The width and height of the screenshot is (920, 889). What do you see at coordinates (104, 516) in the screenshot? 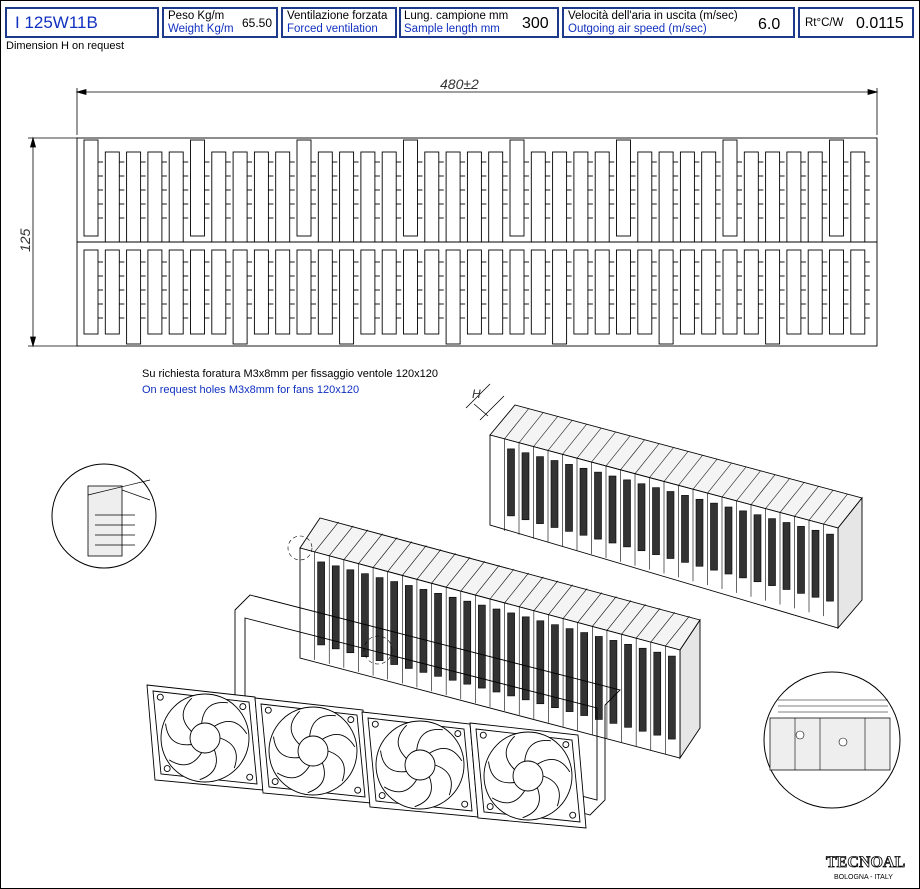
I see `detail-circle-left` at bounding box center [104, 516].